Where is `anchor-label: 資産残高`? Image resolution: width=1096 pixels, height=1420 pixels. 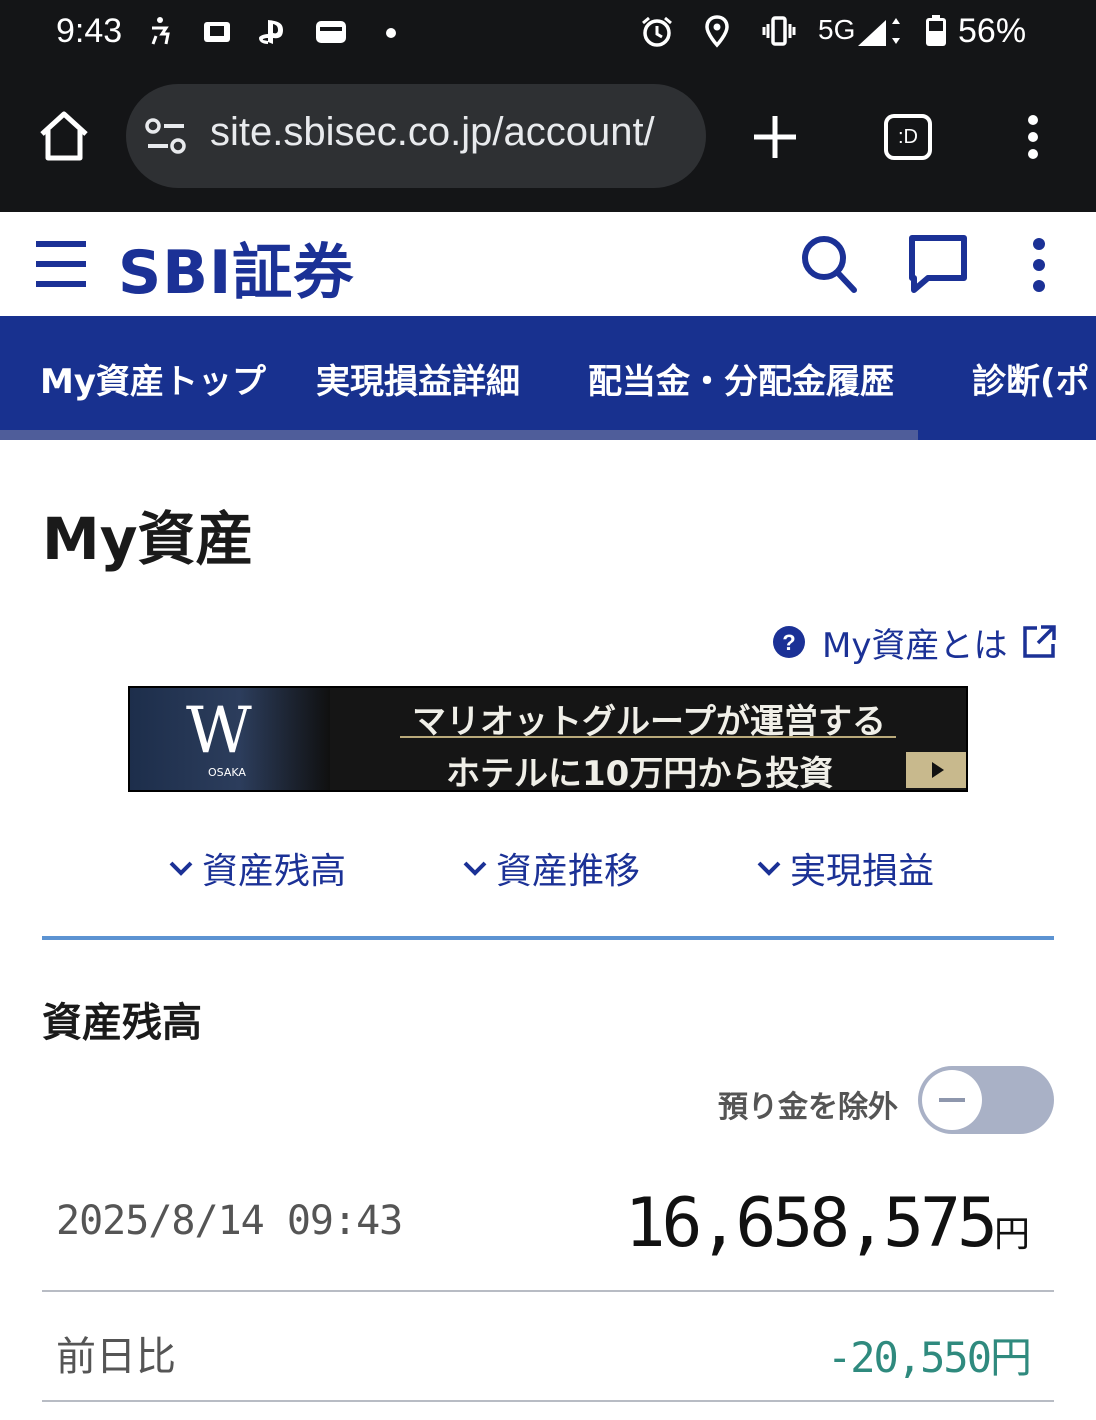
anchor-label: 資産残高 is located at coordinates (274, 868).